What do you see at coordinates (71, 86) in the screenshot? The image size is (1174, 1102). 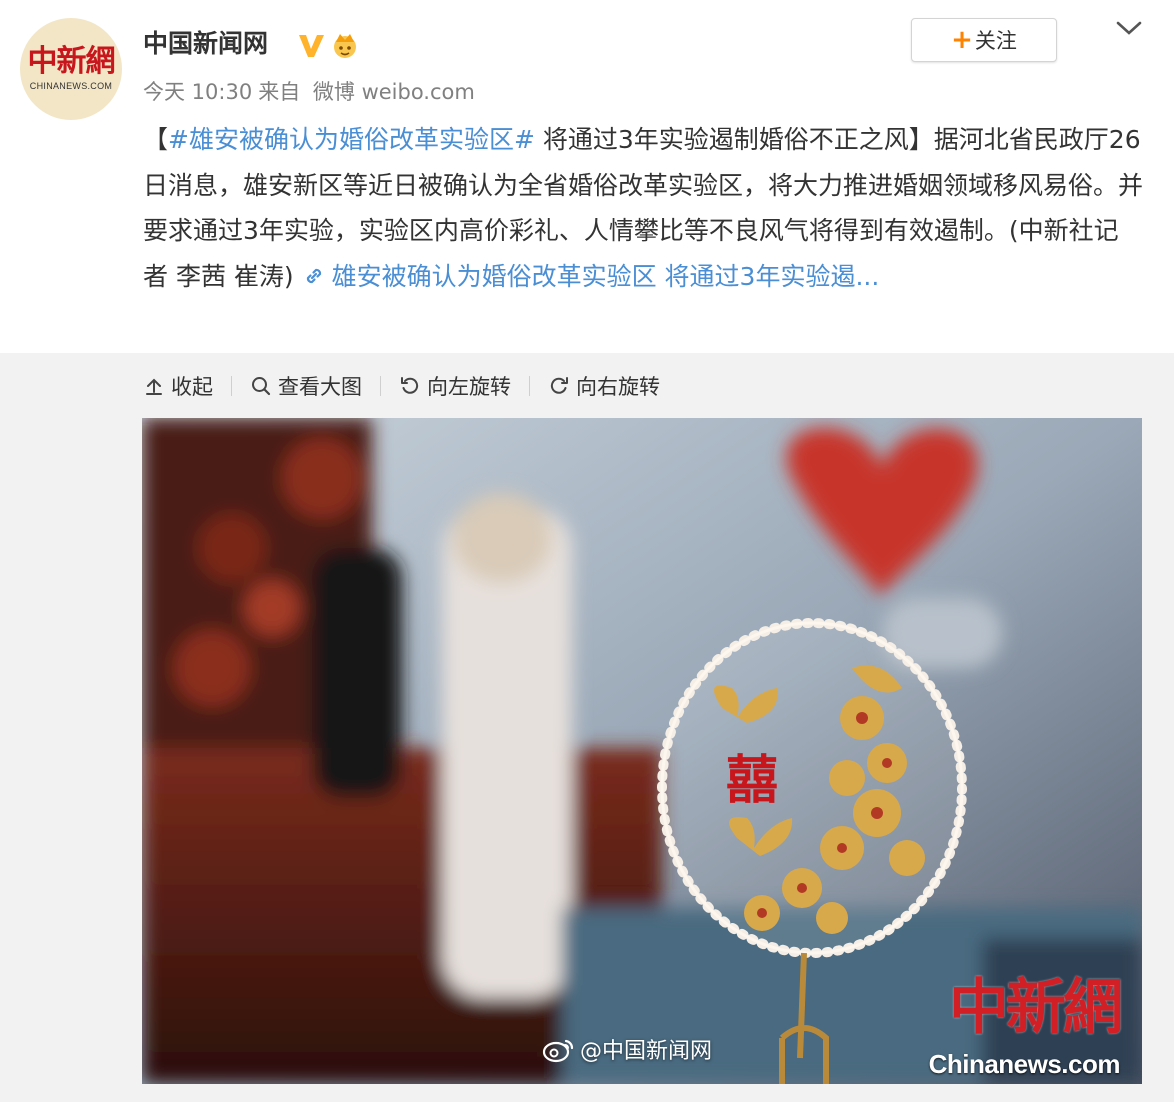 I see `avatar-logo-domain: CHINANEWS.COM` at bounding box center [71, 86].